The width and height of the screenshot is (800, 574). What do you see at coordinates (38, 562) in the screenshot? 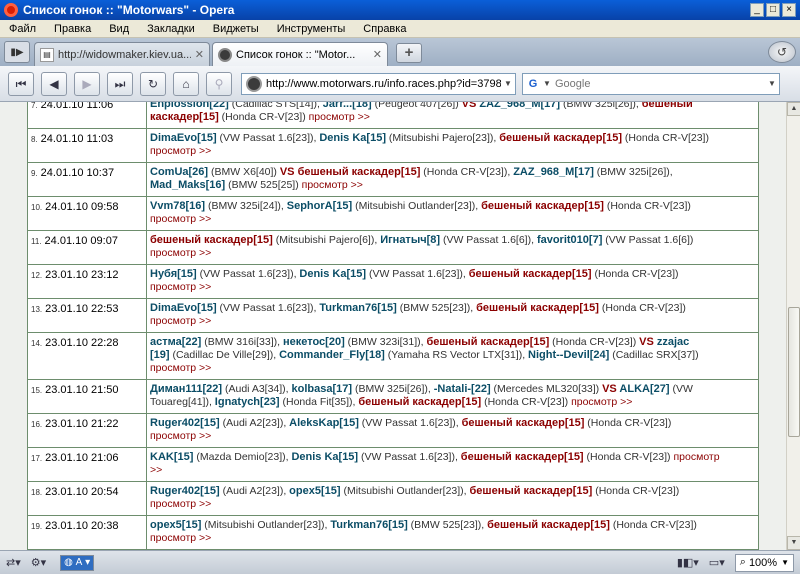
I see `network-icon: ⚙▾` at bounding box center [38, 562].